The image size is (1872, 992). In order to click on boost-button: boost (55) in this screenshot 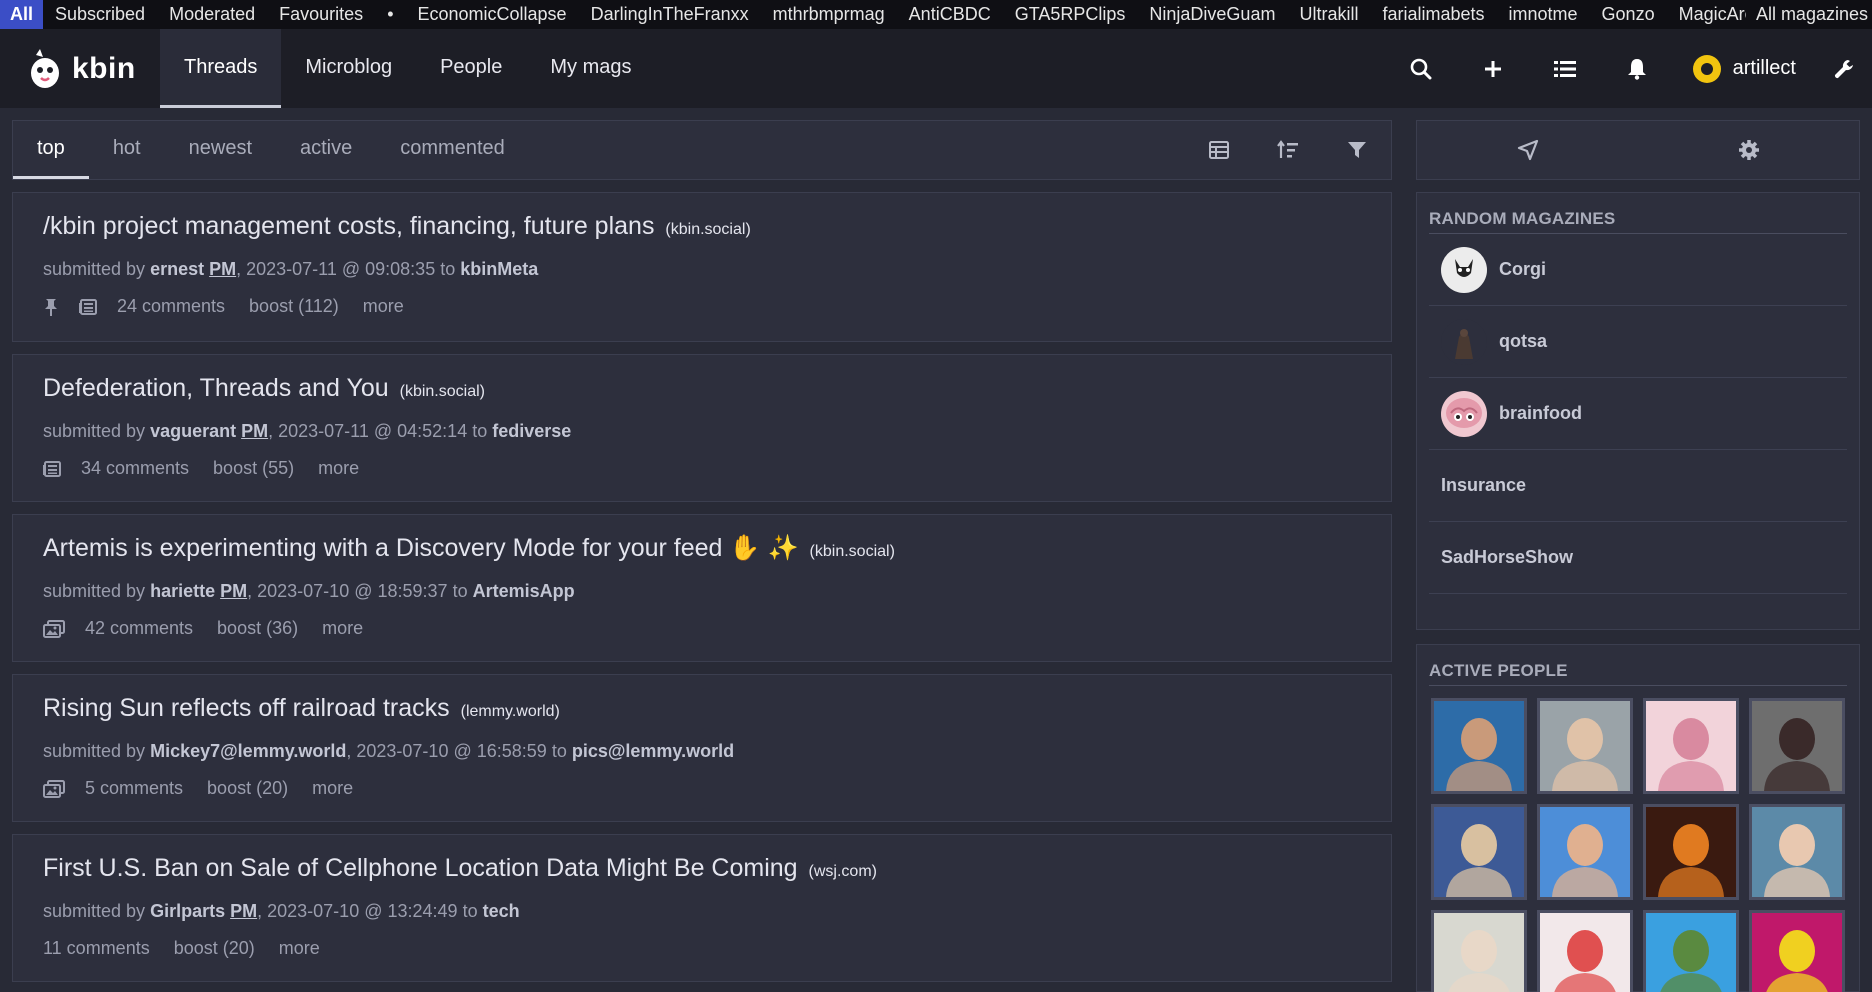, I will do `click(253, 468)`.